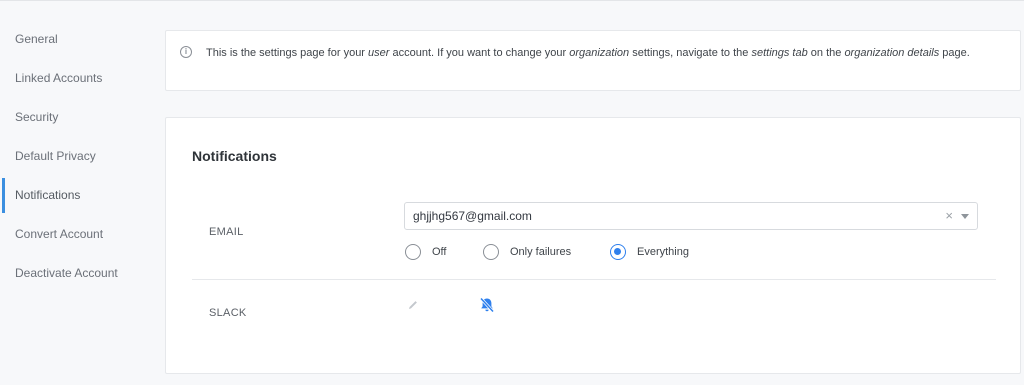 The image size is (1024, 385). Describe the element at coordinates (599, 53) in the screenshot. I see `info-emphasis: organization` at that location.